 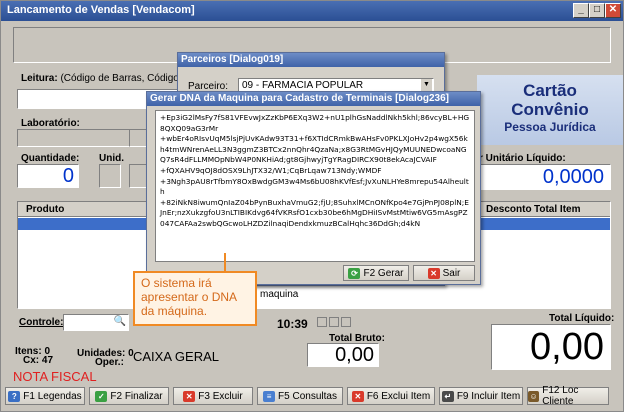 What do you see at coordinates (534, 396) in the screenshot?
I see `client-icon: ☺` at bounding box center [534, 396].